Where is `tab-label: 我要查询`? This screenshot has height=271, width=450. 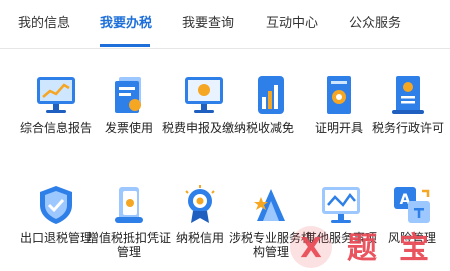
tab-label: 我要查询 is located at coordinates (208, 23).